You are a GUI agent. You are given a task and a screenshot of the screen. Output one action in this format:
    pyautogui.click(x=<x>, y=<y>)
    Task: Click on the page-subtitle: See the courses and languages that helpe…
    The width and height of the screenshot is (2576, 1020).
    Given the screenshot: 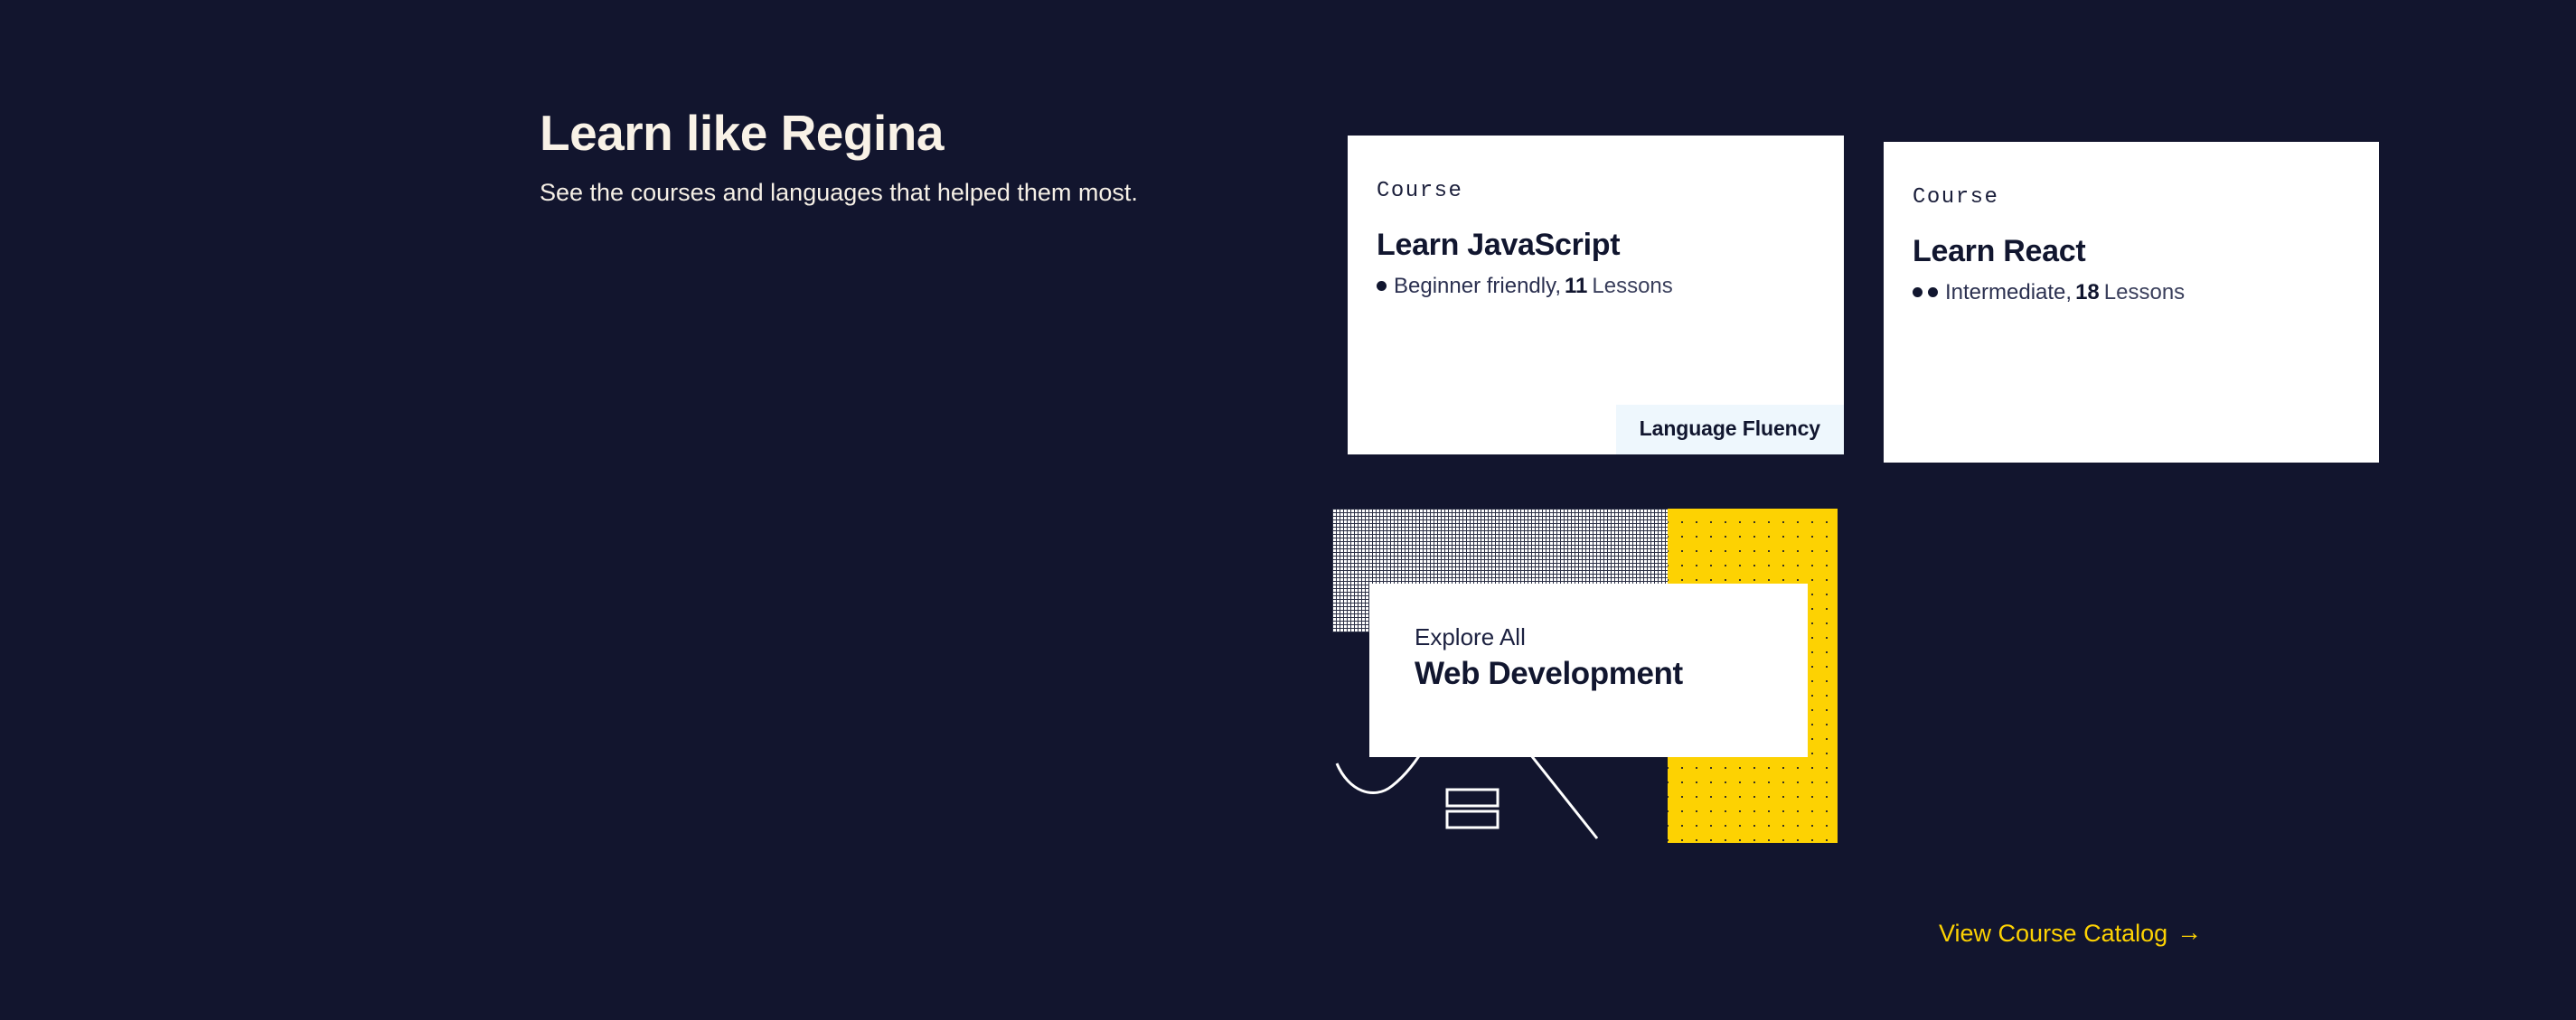 What is the action you would take?
    pyautogui.click(x=839, y=193)
    